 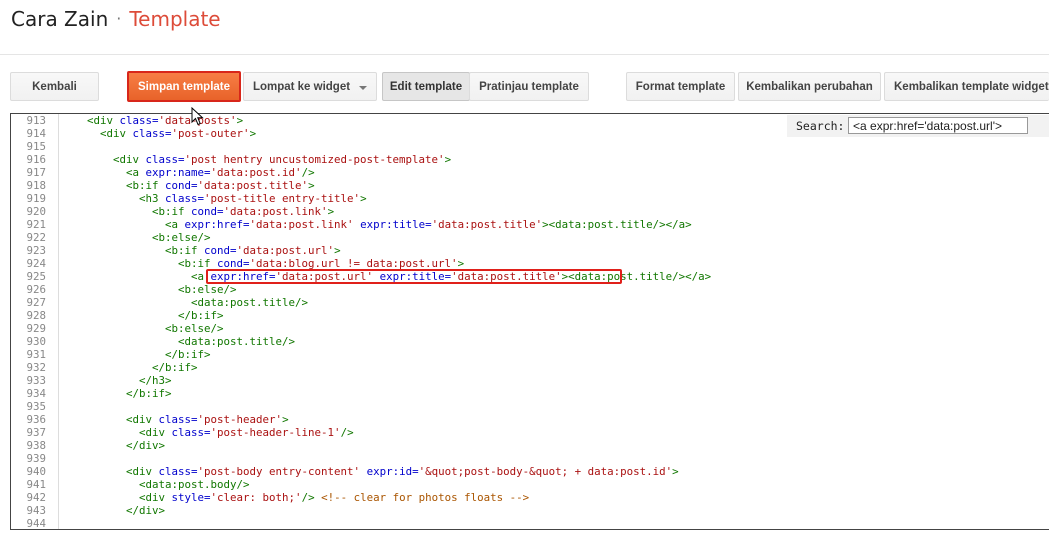 I want to click on edit-template-button: Edit template, so click(x=426, y=86).